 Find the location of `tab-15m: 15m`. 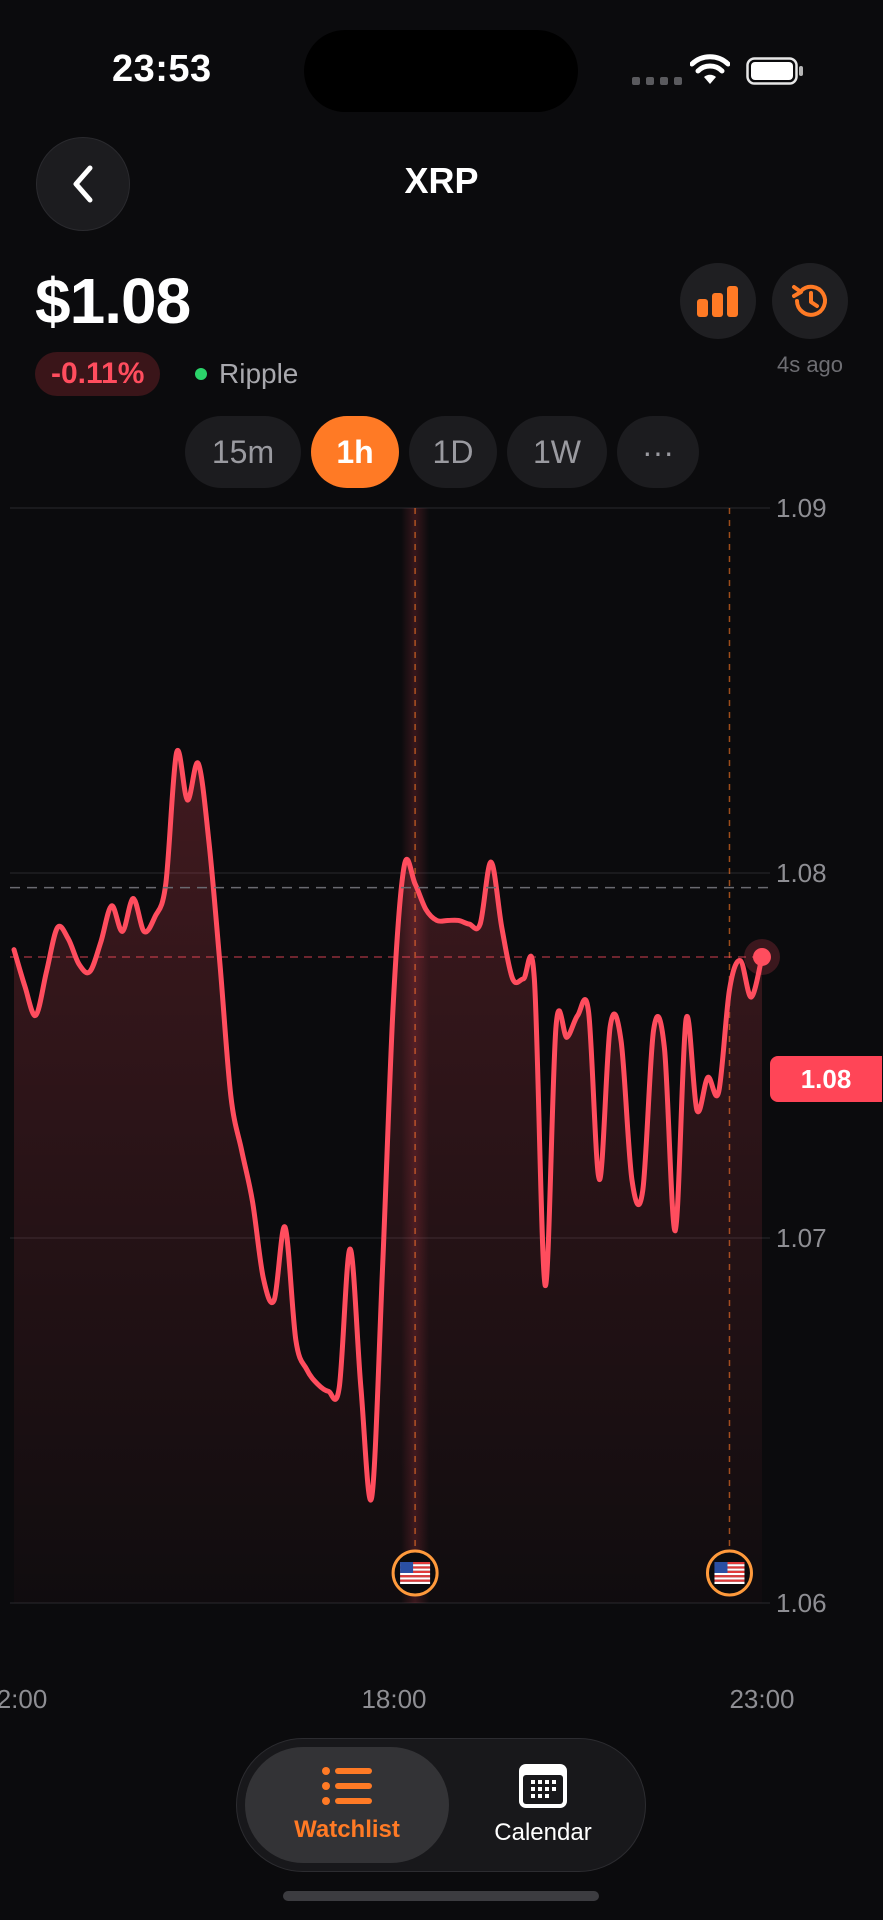

tab-15m: 15m is located at coordinates (243, 452).